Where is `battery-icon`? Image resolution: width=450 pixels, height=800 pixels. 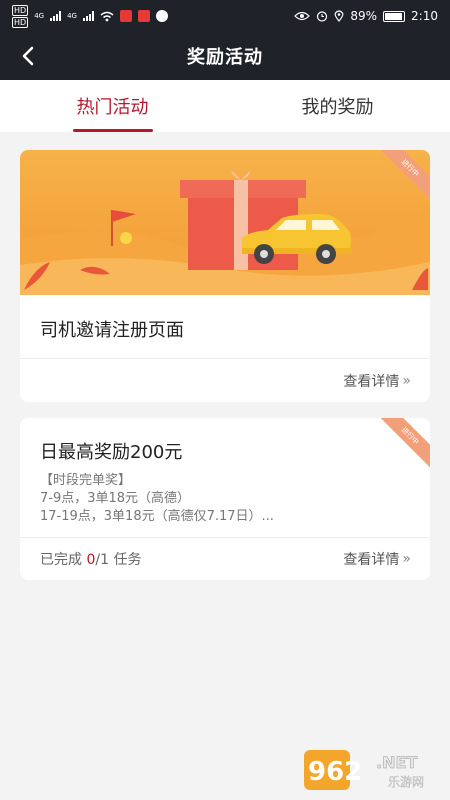
battery-icon is located at coordinates (394, 16).